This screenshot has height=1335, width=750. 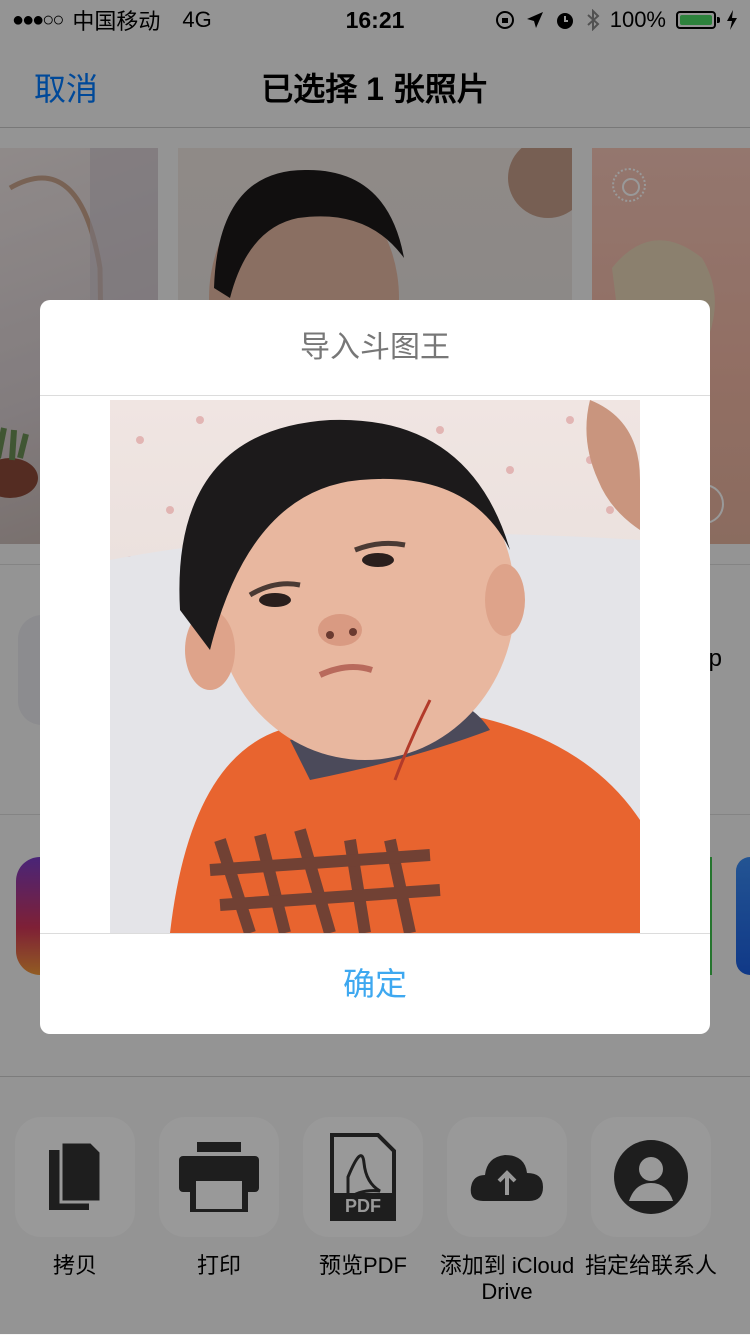 What do you see at coordinates (375, 984) in the screenshot?
I see `confirm-button: 确定` at bounding box center [375, 984].